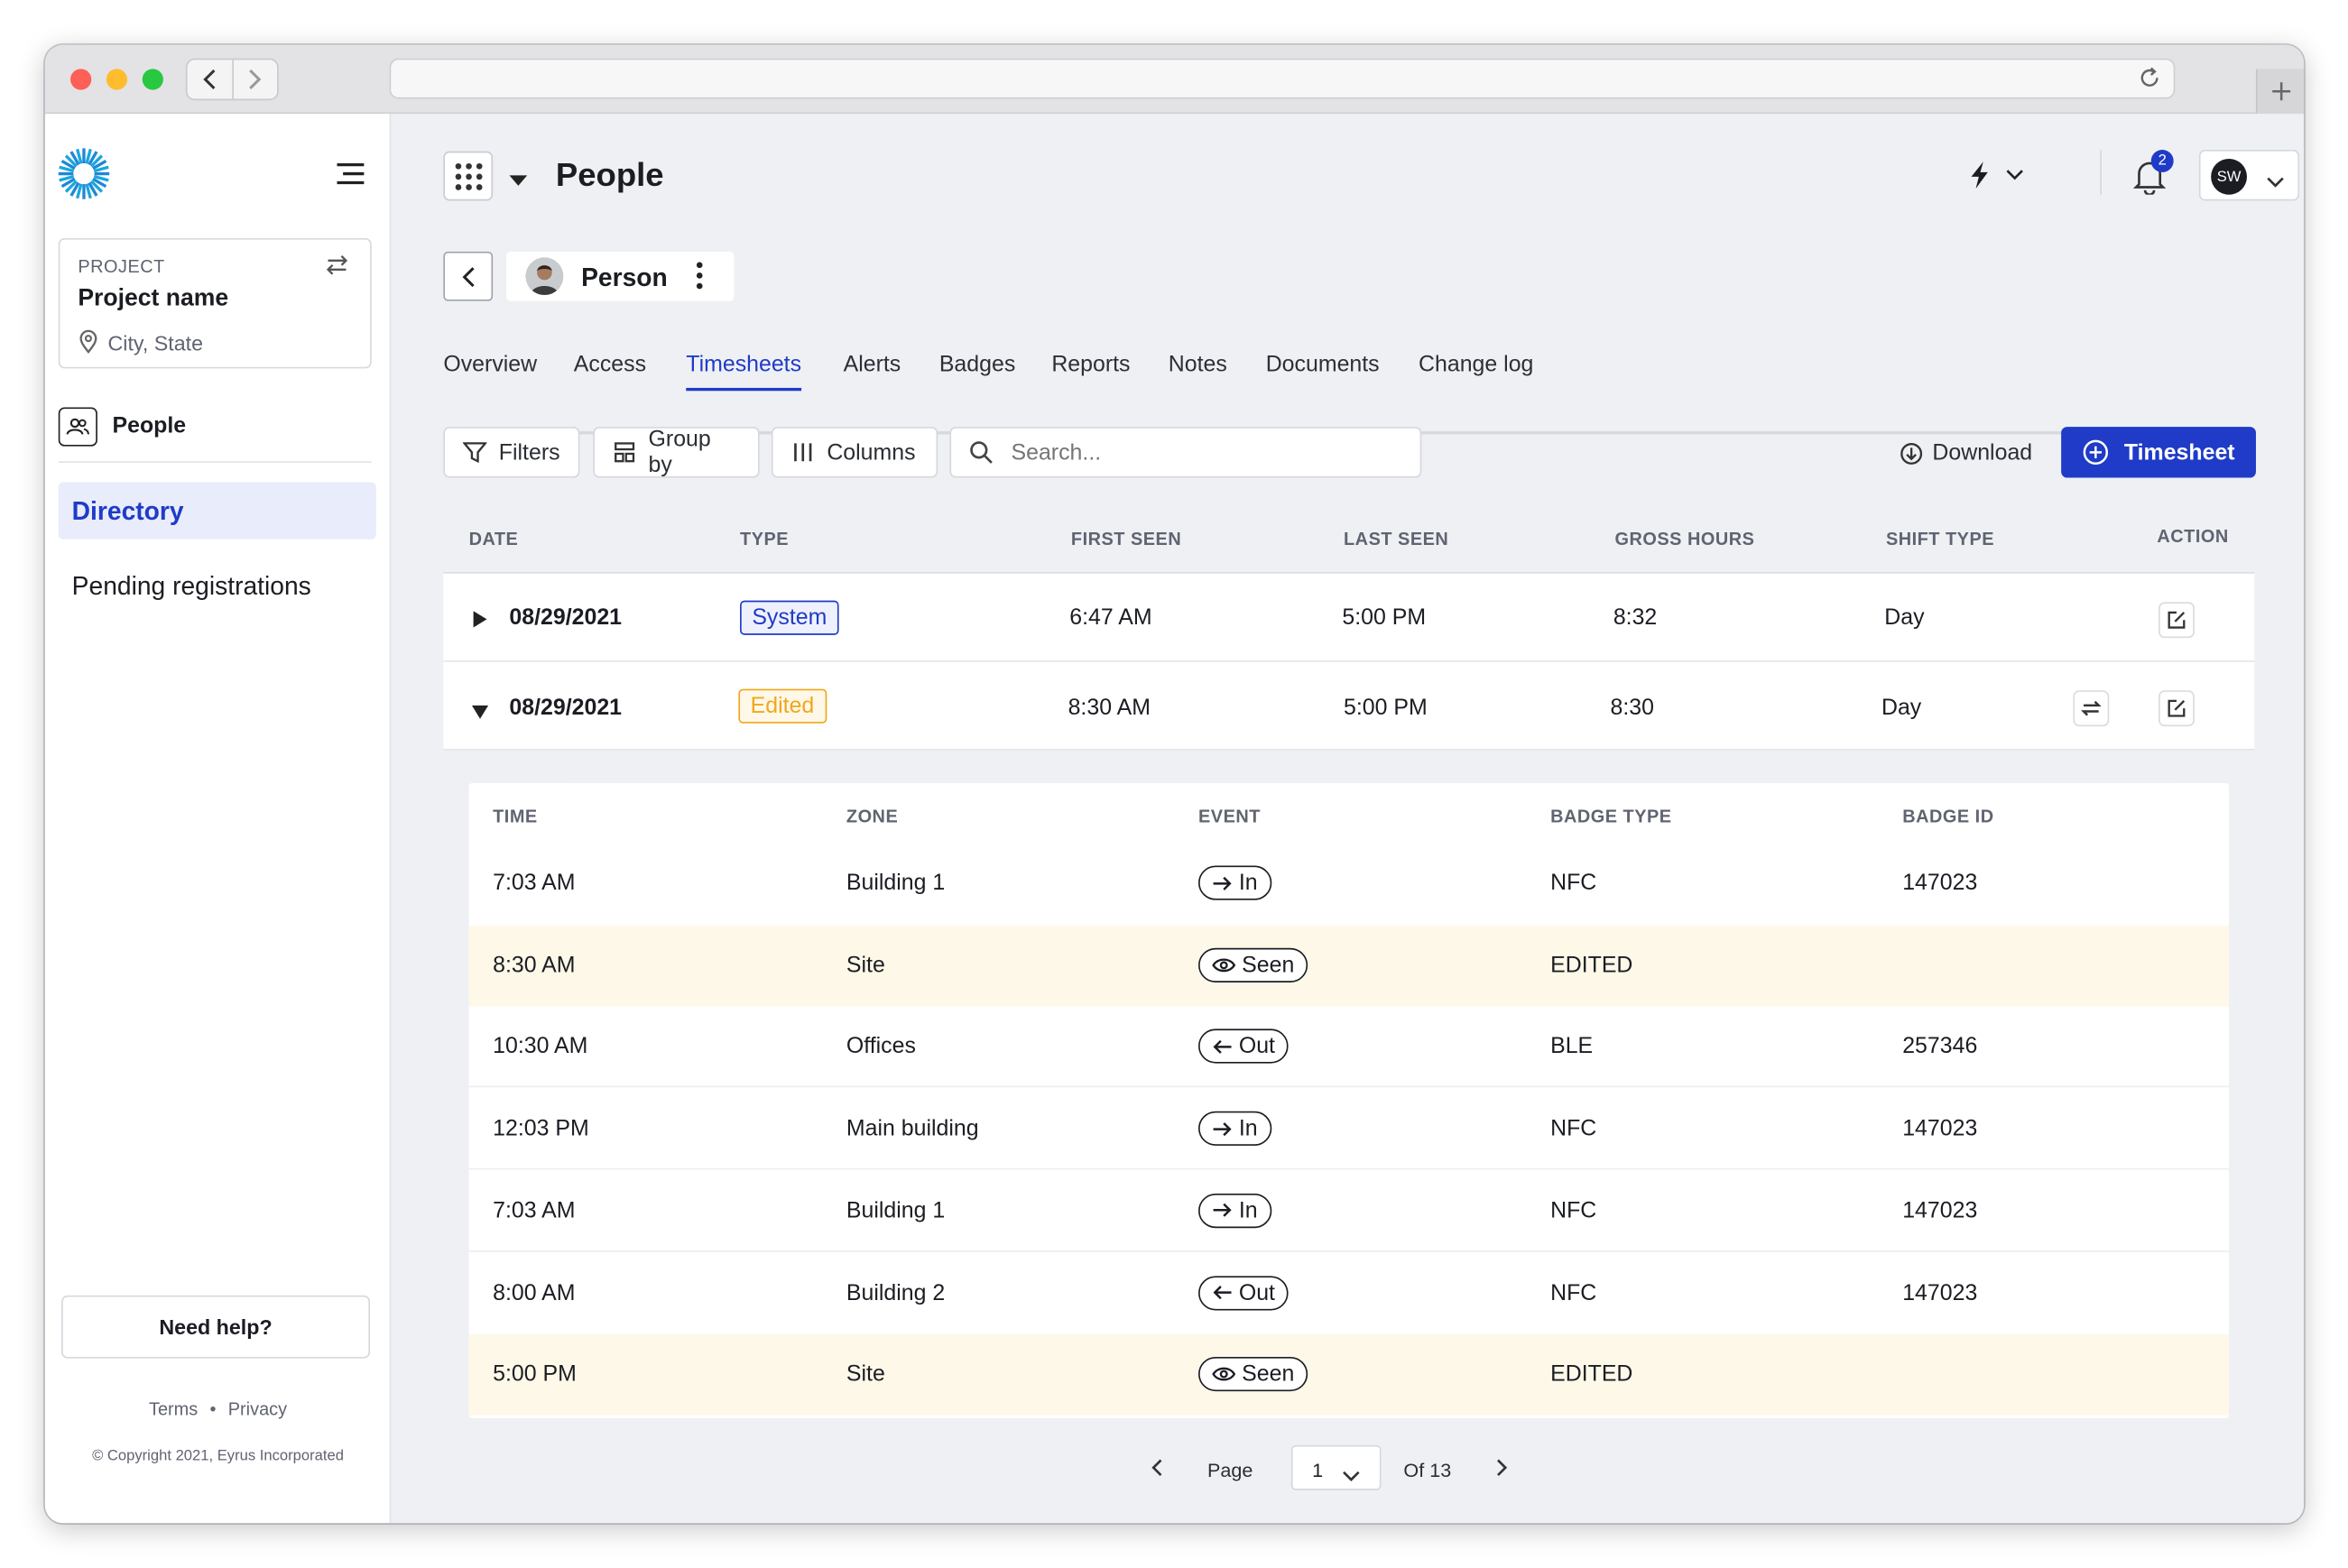 The width and height of the screenshot is (2348, 1568). Describe the element at coordinates (1191, 452) in the screenshot. I see `search-input` at that location.